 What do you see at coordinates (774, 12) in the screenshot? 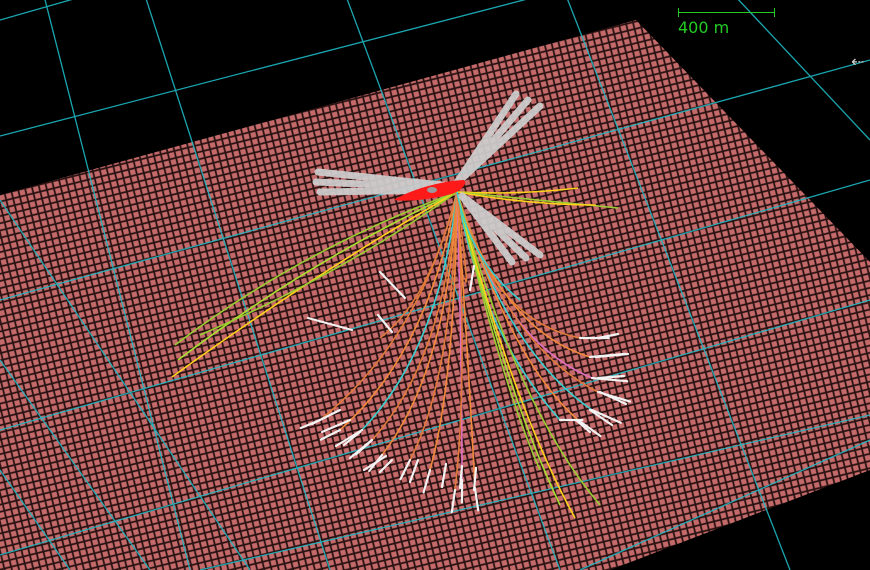
I see `scale-tick-right` at bounding box center [774, 12].